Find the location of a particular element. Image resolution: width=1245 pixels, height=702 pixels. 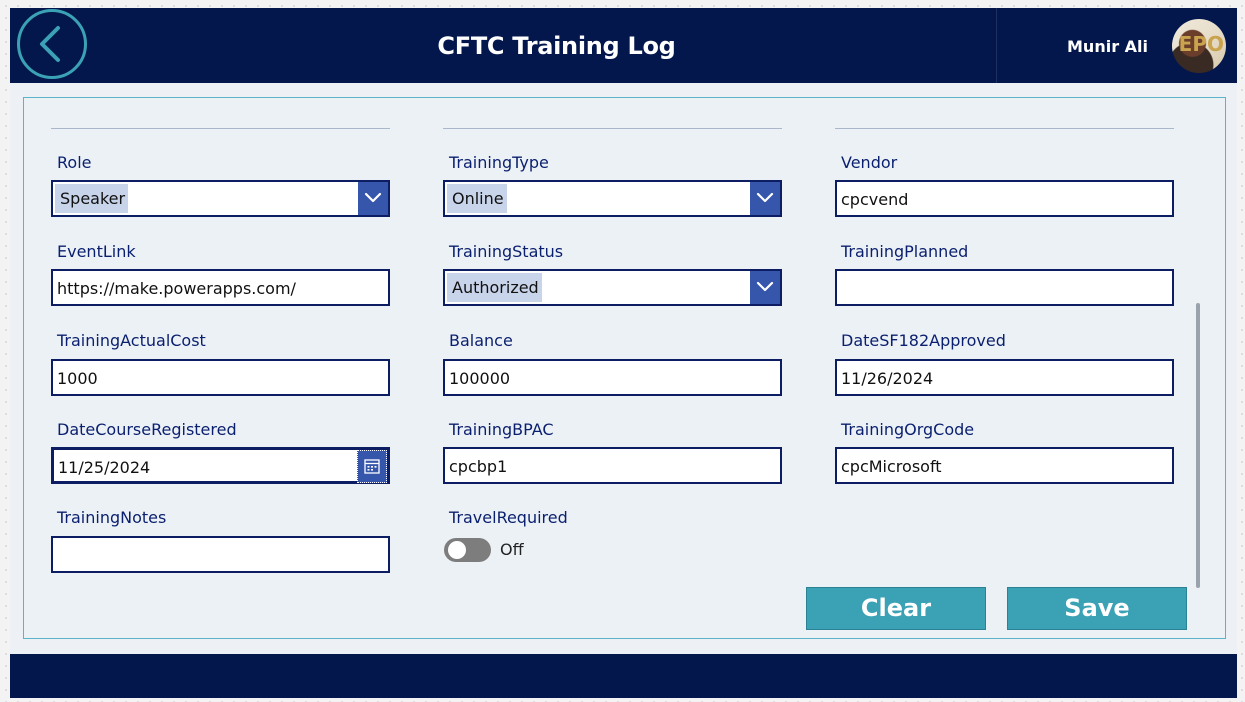

vendor-input: cpcvend is located at coordinates (1004, 198).